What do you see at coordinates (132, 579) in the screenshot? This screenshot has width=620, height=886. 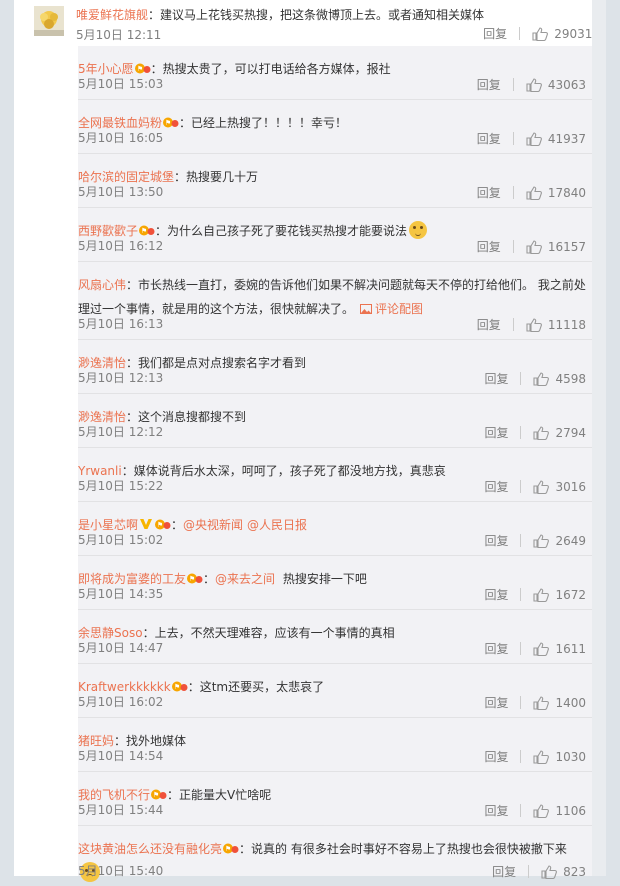 I see `reply-author: 即将成为富婆的工友` at bounding box center [132, 579].